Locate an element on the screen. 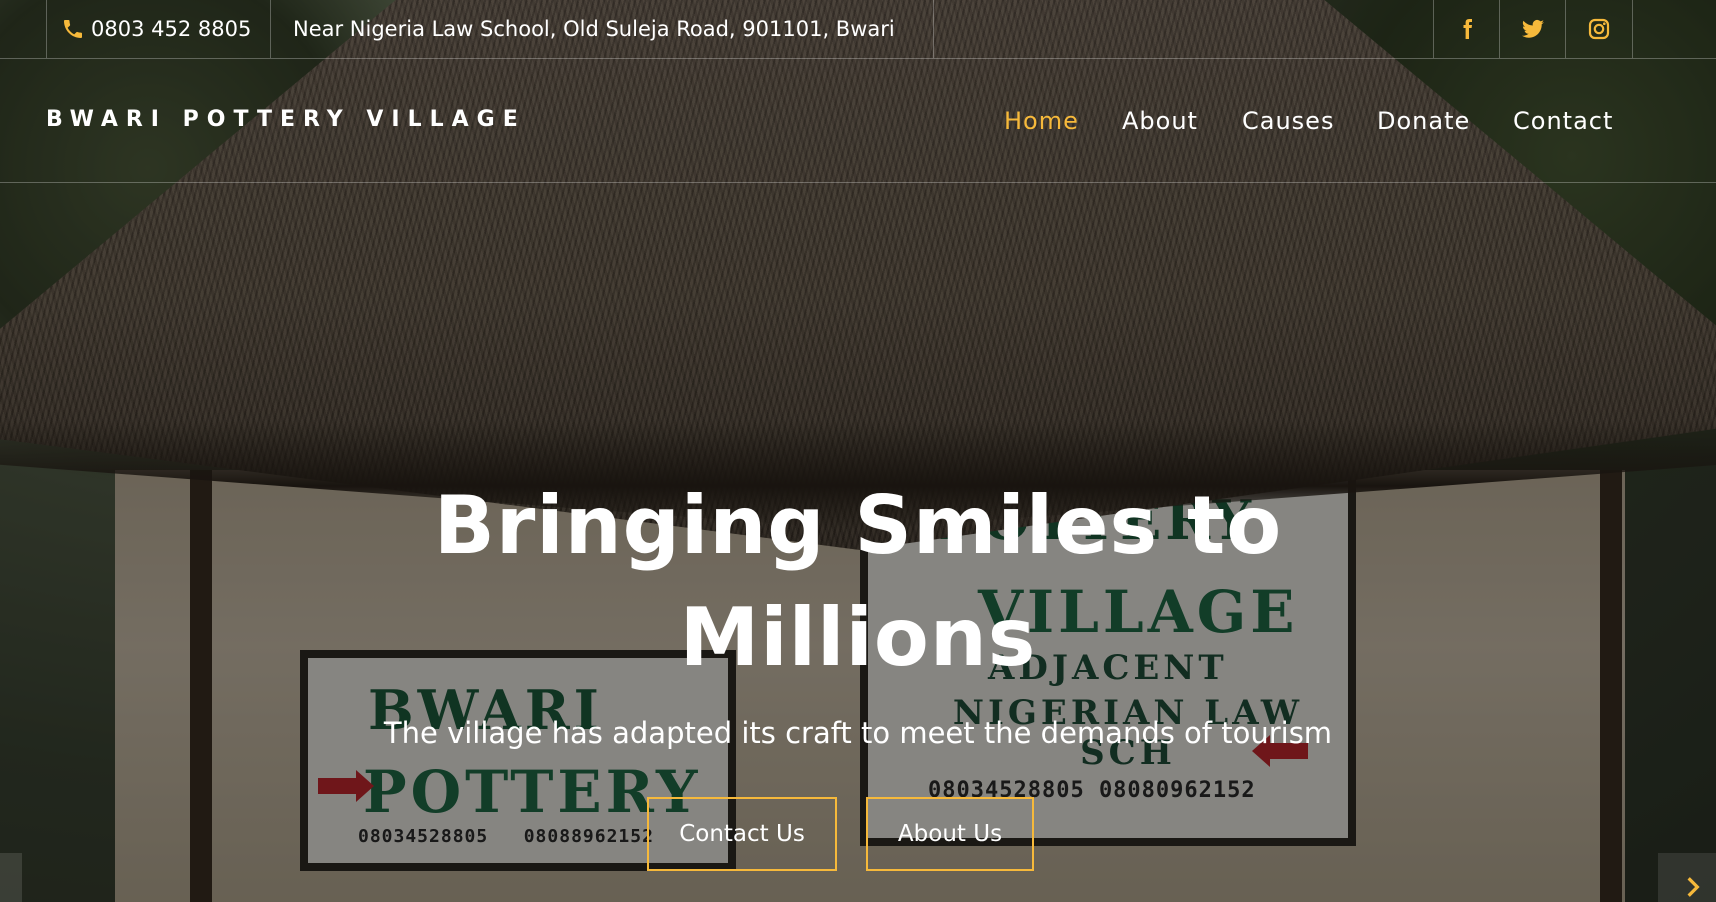 The width and height of the screenshot is (1716, 902). site-logo-text: BWARI POTTERY VILLAGE is located at coordinates (286, 119).